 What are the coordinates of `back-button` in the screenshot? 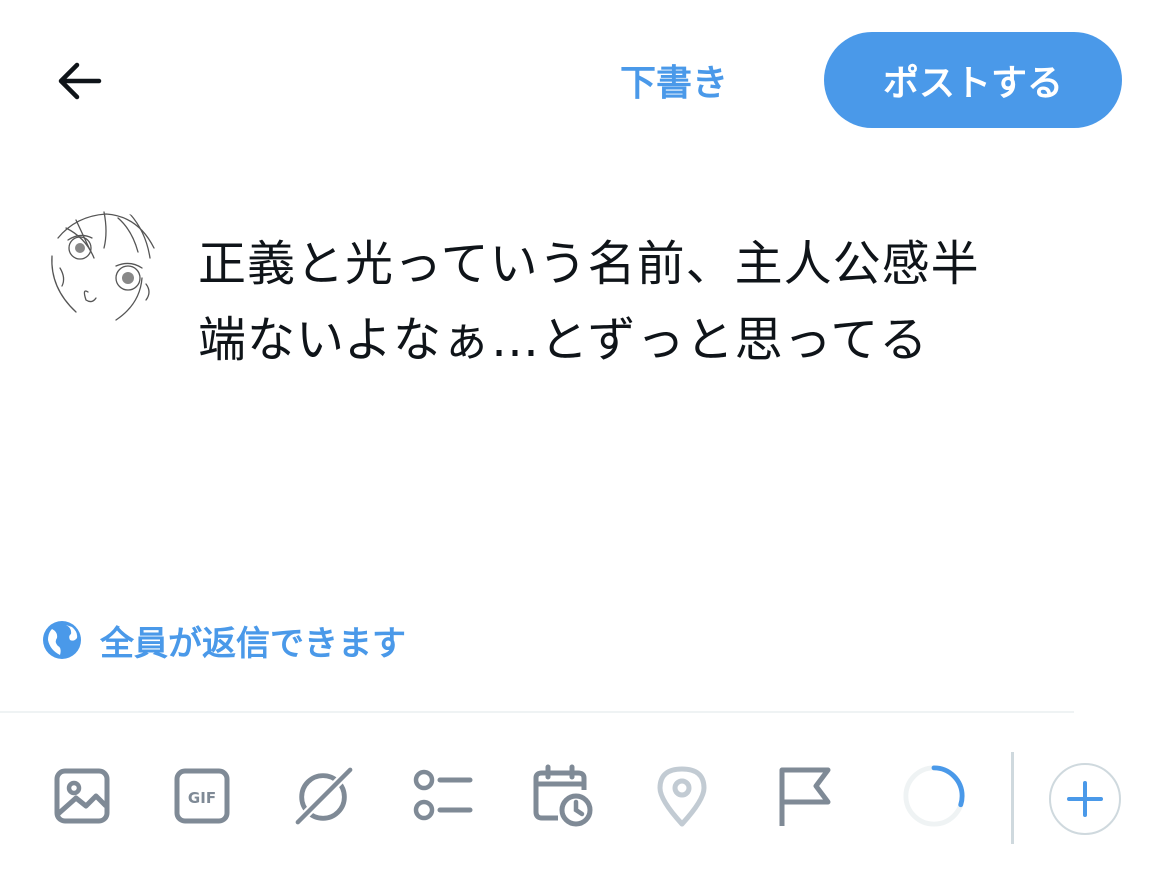 It's located at (79, 81).